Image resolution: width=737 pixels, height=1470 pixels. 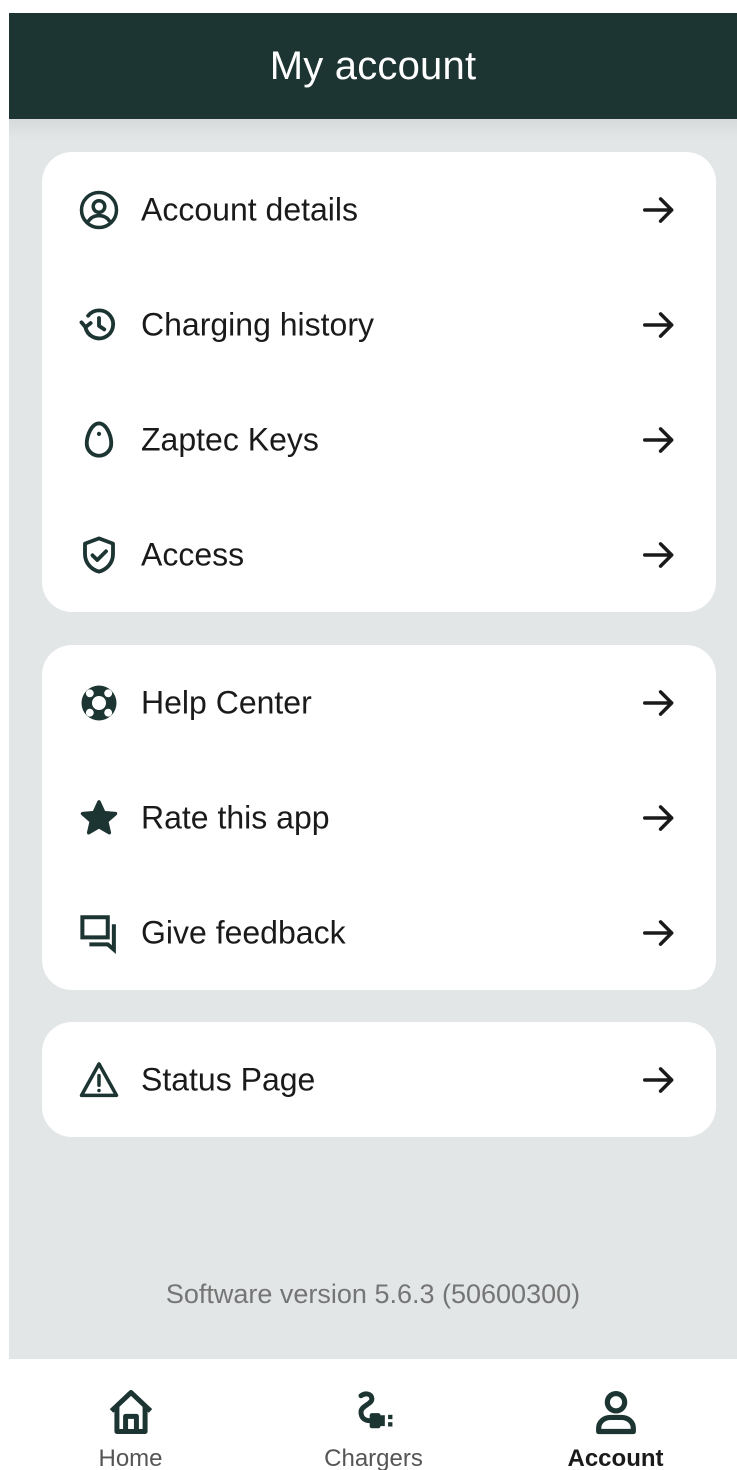 I want to click on person-icon, so click(x=616, y=1412).